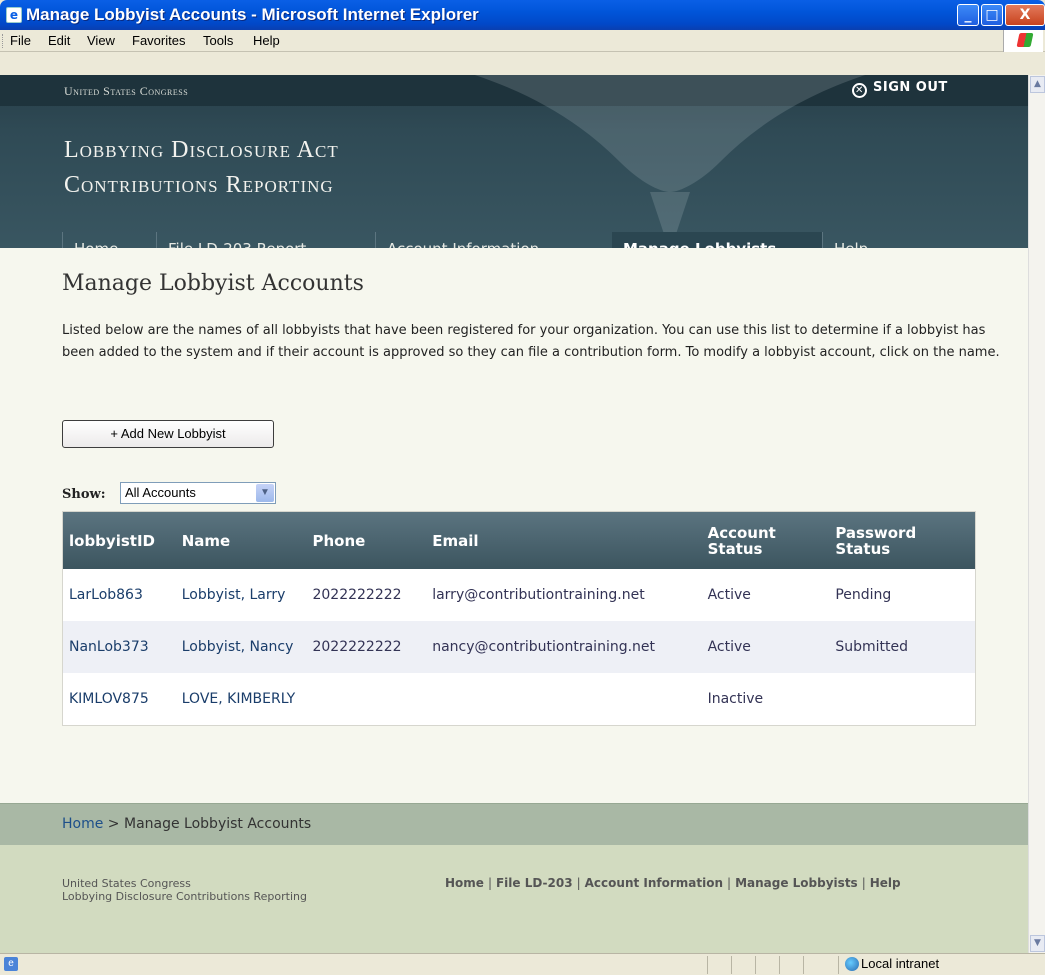  What do you see at coordinates (902, 540) in the screenshot?
I see `col-header-password-status: Password Status` at bounding box center [902, 540].